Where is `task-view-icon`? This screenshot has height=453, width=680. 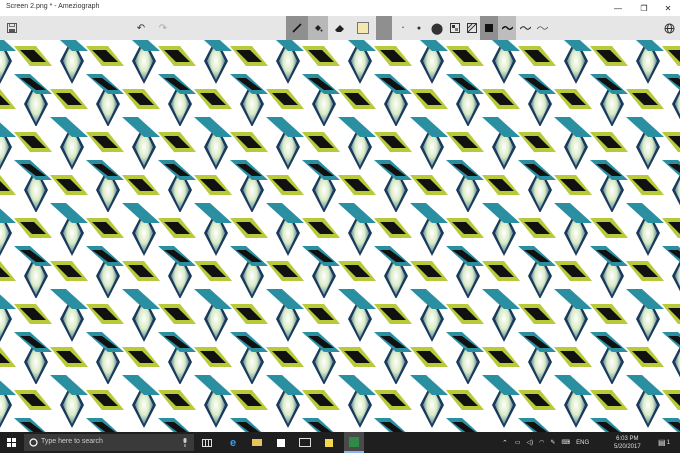
task-view-icon is located at coordinates (207, 442).